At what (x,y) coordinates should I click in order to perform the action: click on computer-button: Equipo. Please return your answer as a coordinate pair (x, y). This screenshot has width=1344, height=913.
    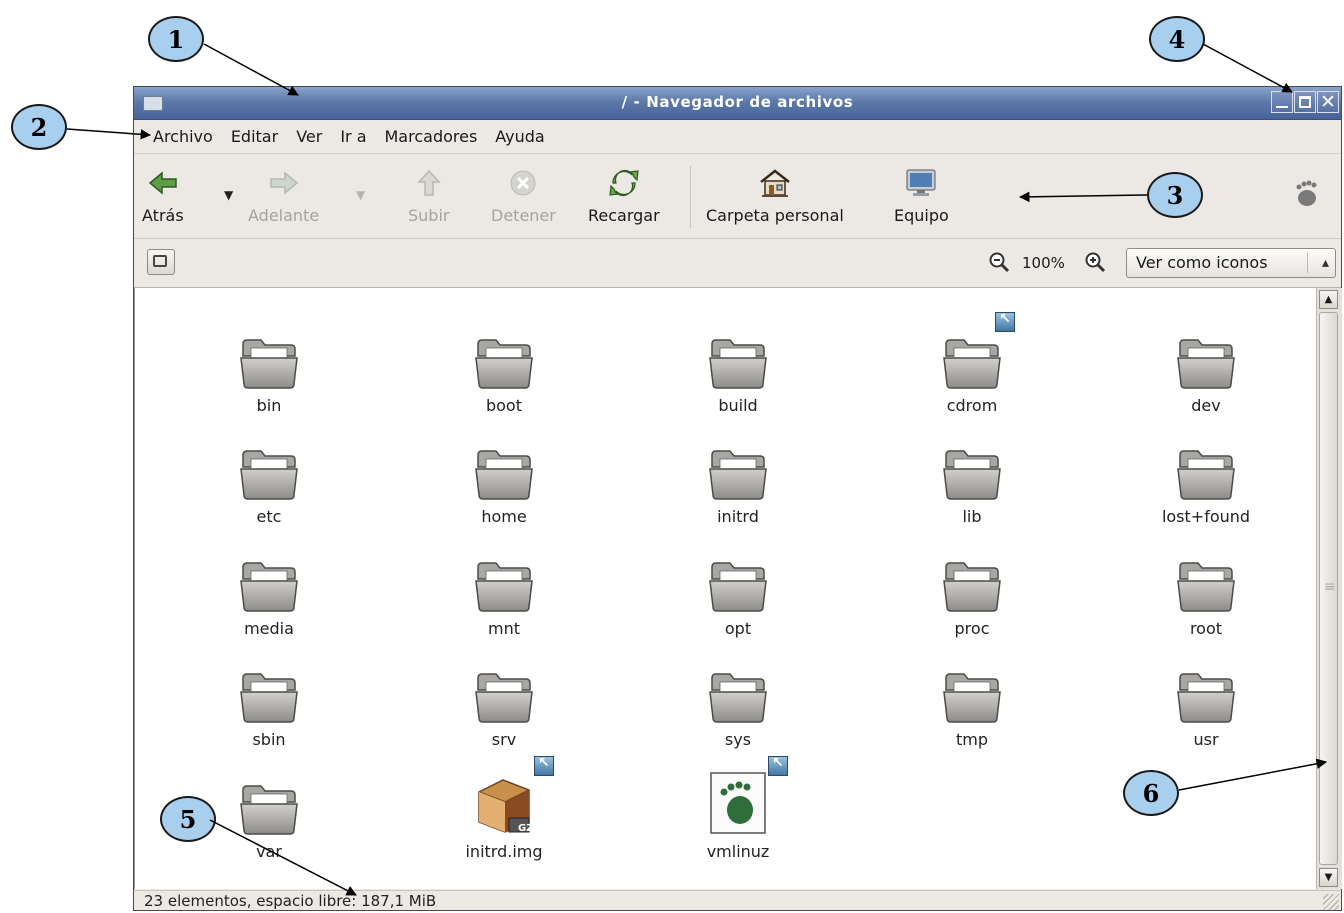
    Looking at the image, I should click on (921, 195).